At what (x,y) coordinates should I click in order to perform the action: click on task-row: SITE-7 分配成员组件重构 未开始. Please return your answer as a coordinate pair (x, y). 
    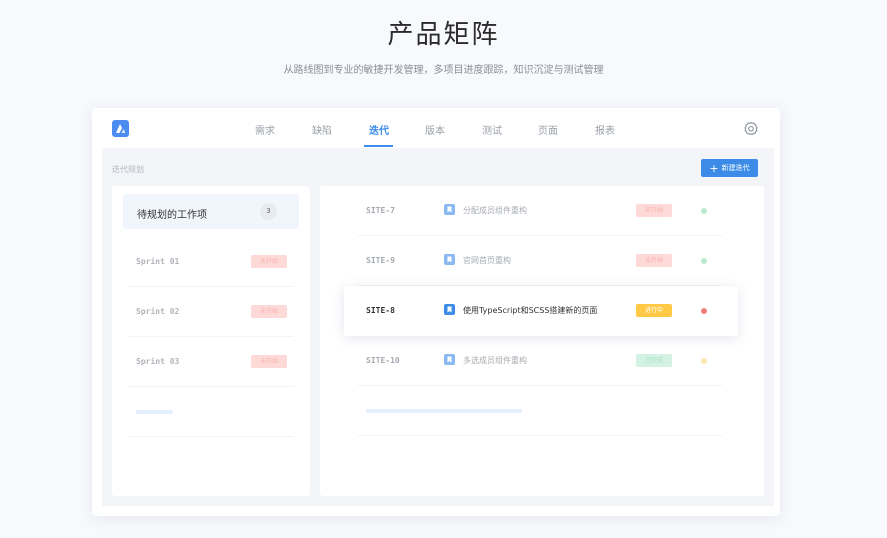
    Looking at the image, I should click on (540, 211).